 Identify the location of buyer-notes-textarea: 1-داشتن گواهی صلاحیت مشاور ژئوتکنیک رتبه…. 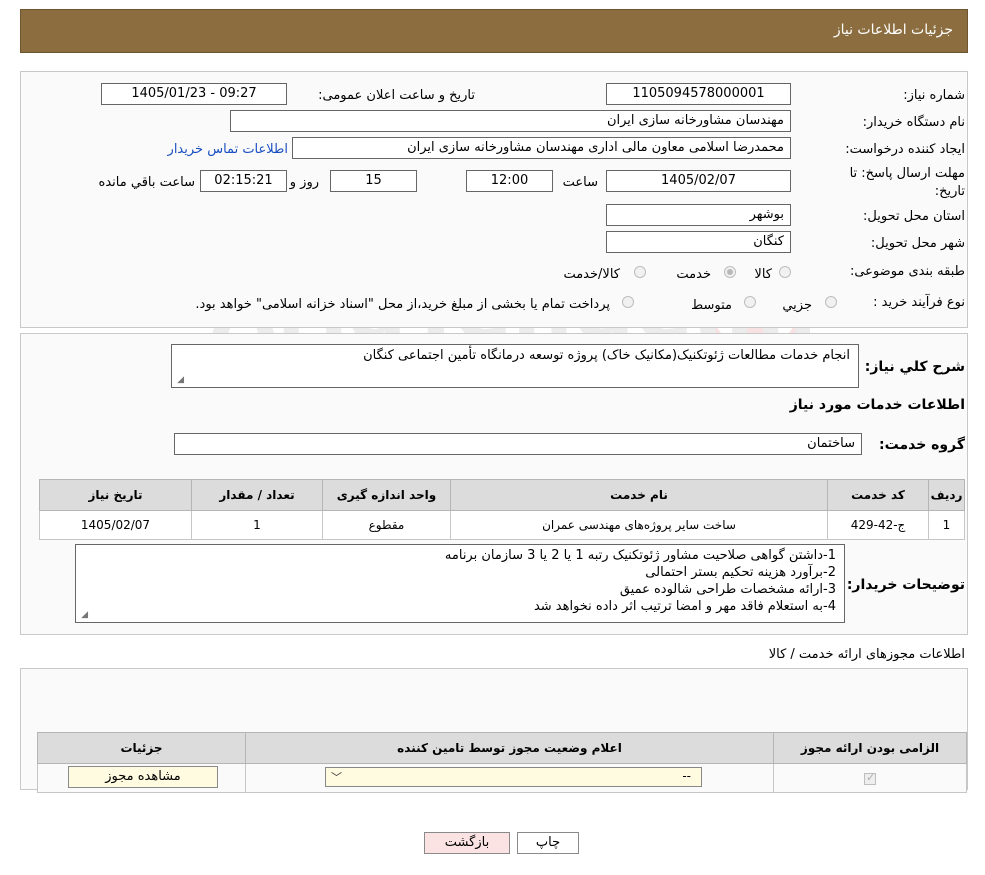
(460, 583).